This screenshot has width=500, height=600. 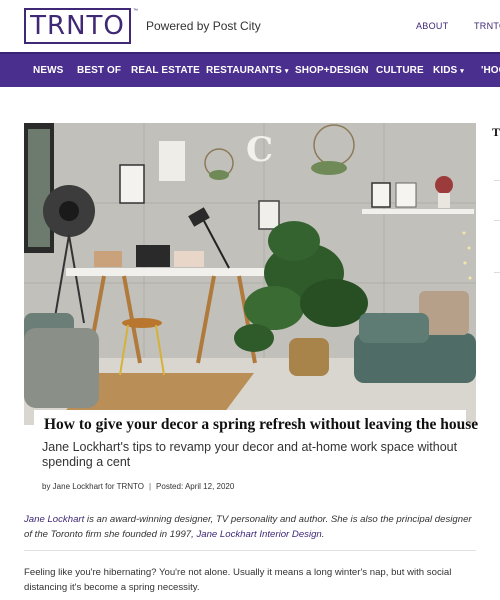 What do you see at coordinates (400, 70) in the screenshot?
I see `nav-item-culture: CULTURE` at bounding box center [400, 70].